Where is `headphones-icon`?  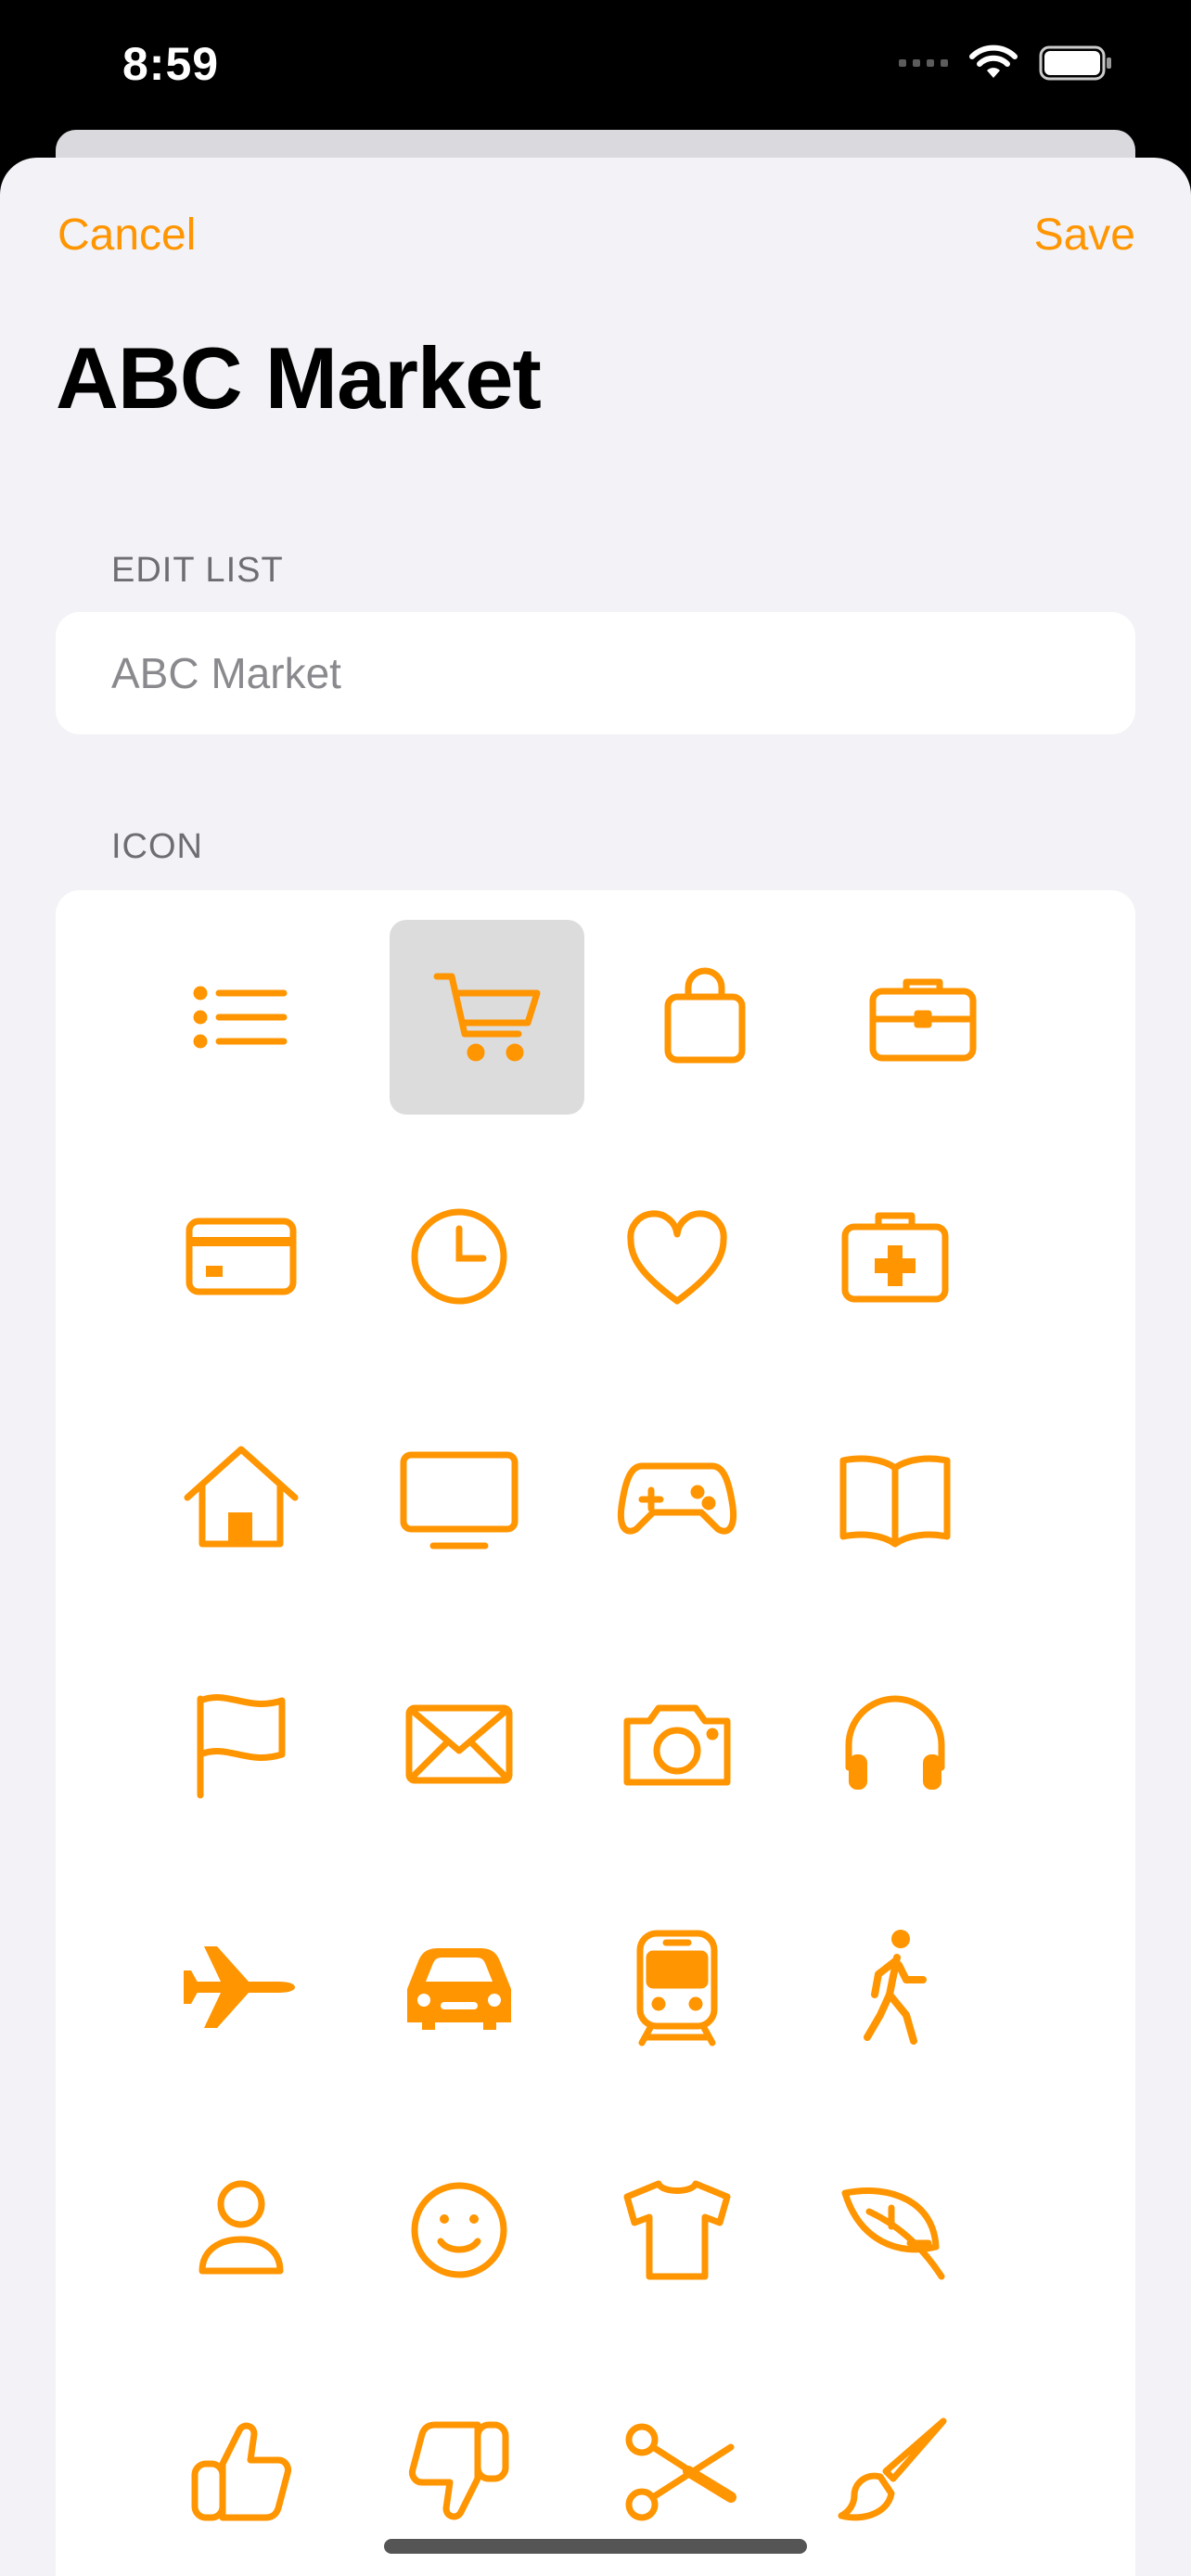
headphones-icon is located at coordinates (895, 1742).